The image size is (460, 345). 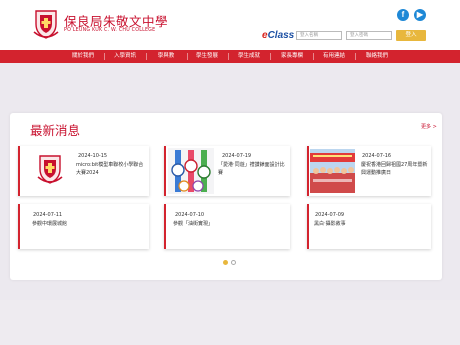 I want to click on news-card: 2024-07-16 慶祝香港回歸祖國27周年暨新興運動推廣日, so click(x=369, y=171).